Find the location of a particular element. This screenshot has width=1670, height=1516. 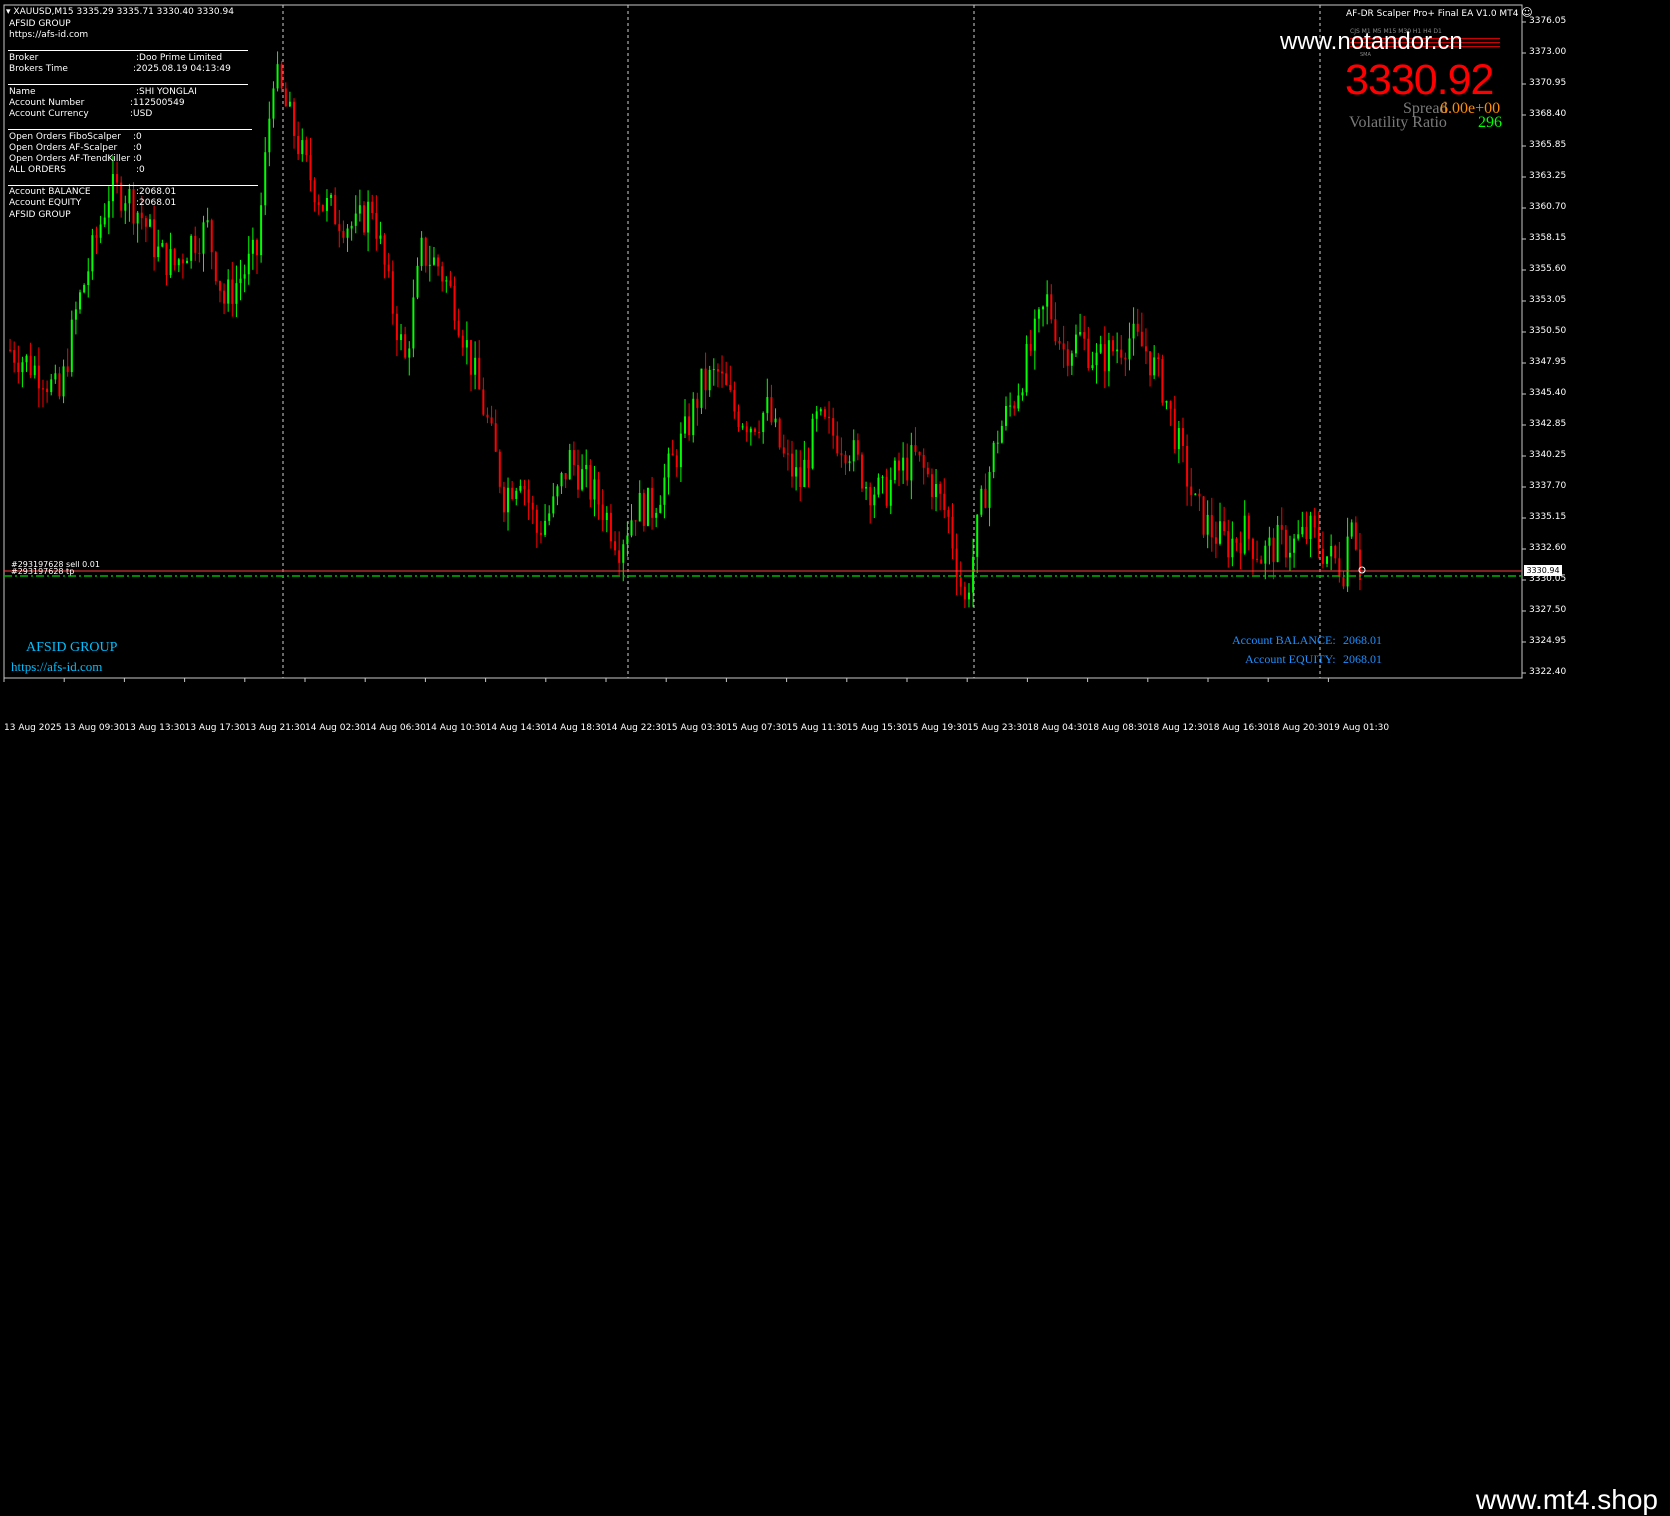

price-tick-label: 3322.40 is located at coordinates (1548, 672).